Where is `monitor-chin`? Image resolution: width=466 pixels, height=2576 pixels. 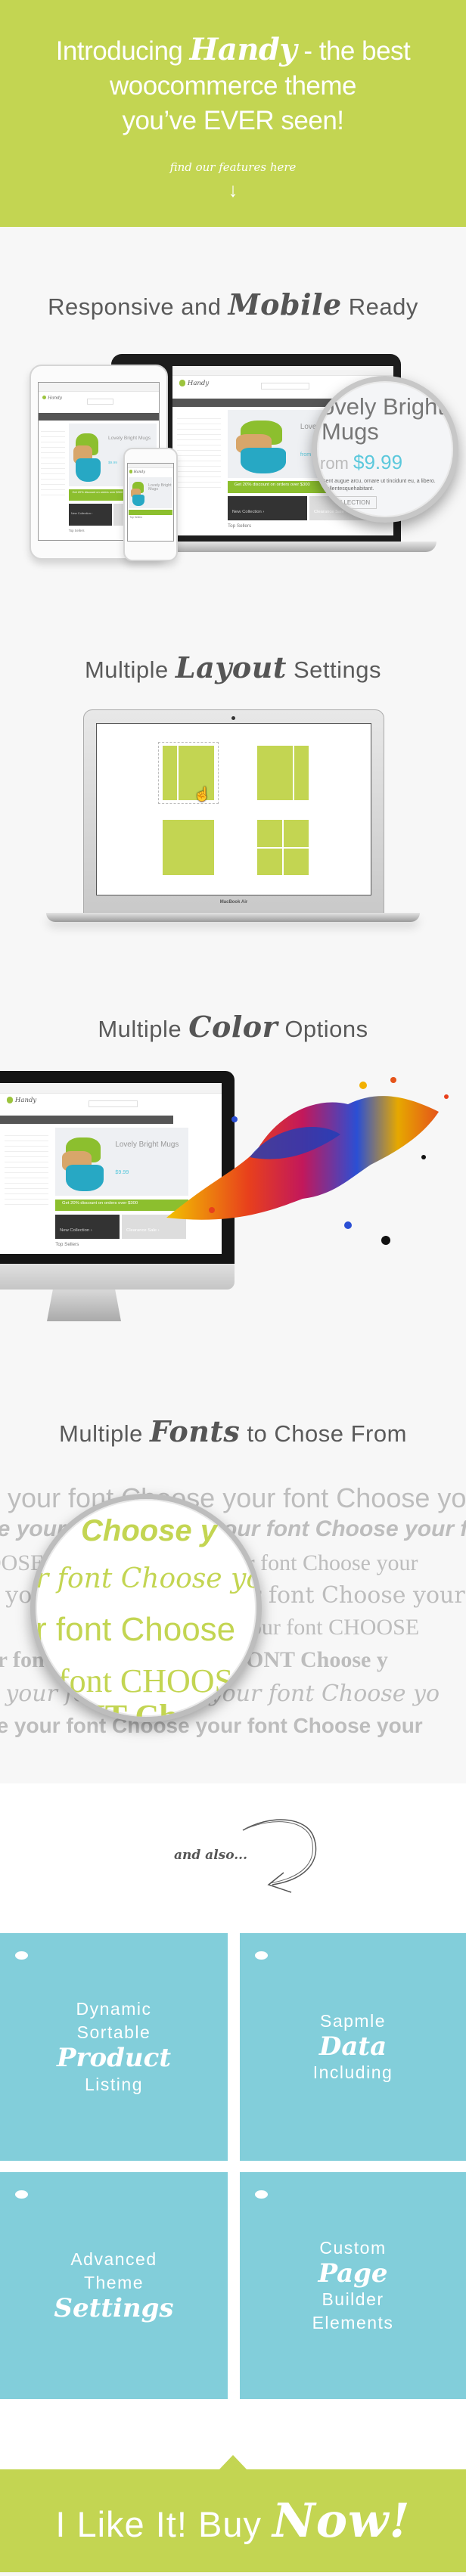
monitor-chin is located at coordinates (118, 1277).